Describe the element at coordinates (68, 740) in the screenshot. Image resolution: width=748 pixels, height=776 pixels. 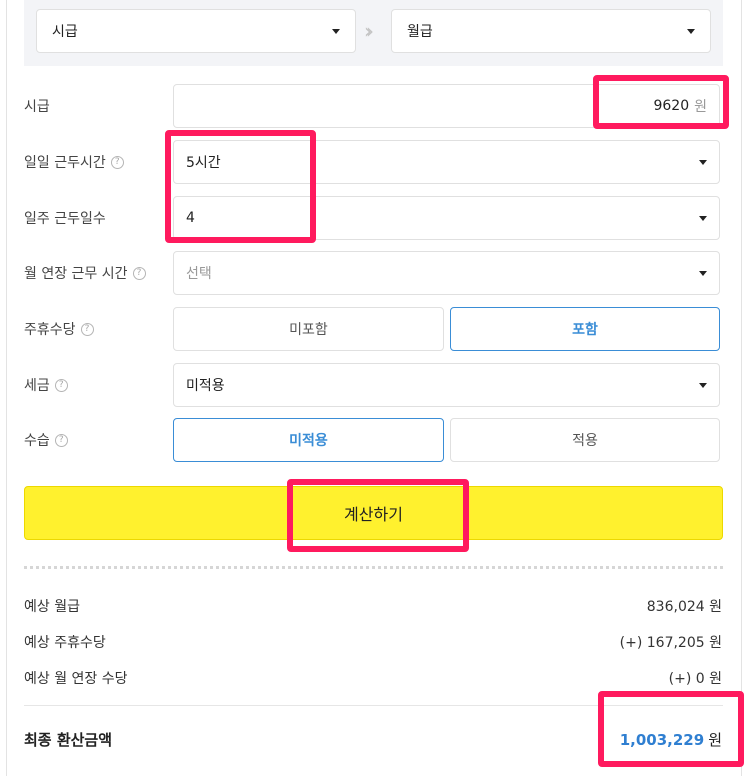
I see `total-amount-label: 최종 환산금액` at that location.